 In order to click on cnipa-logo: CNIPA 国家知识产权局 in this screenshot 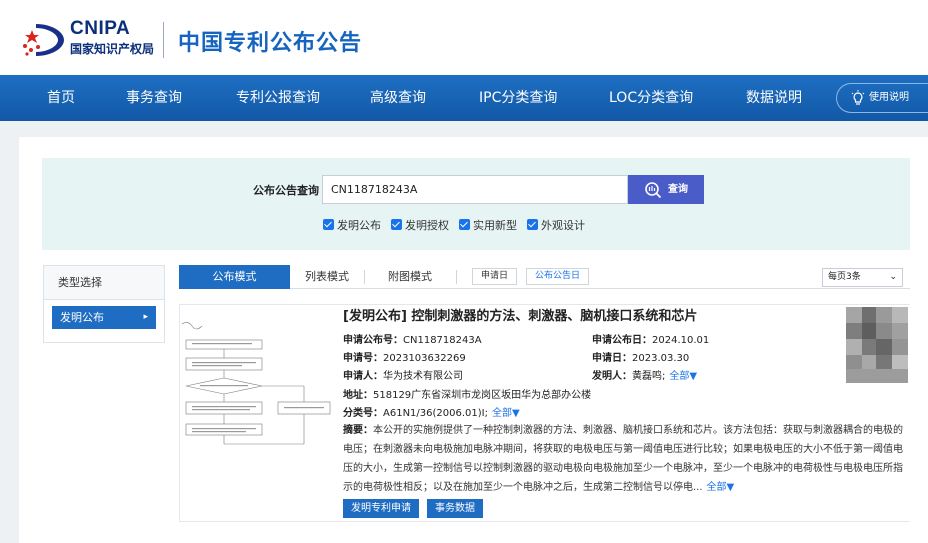, I will do `click(92, 39)`.